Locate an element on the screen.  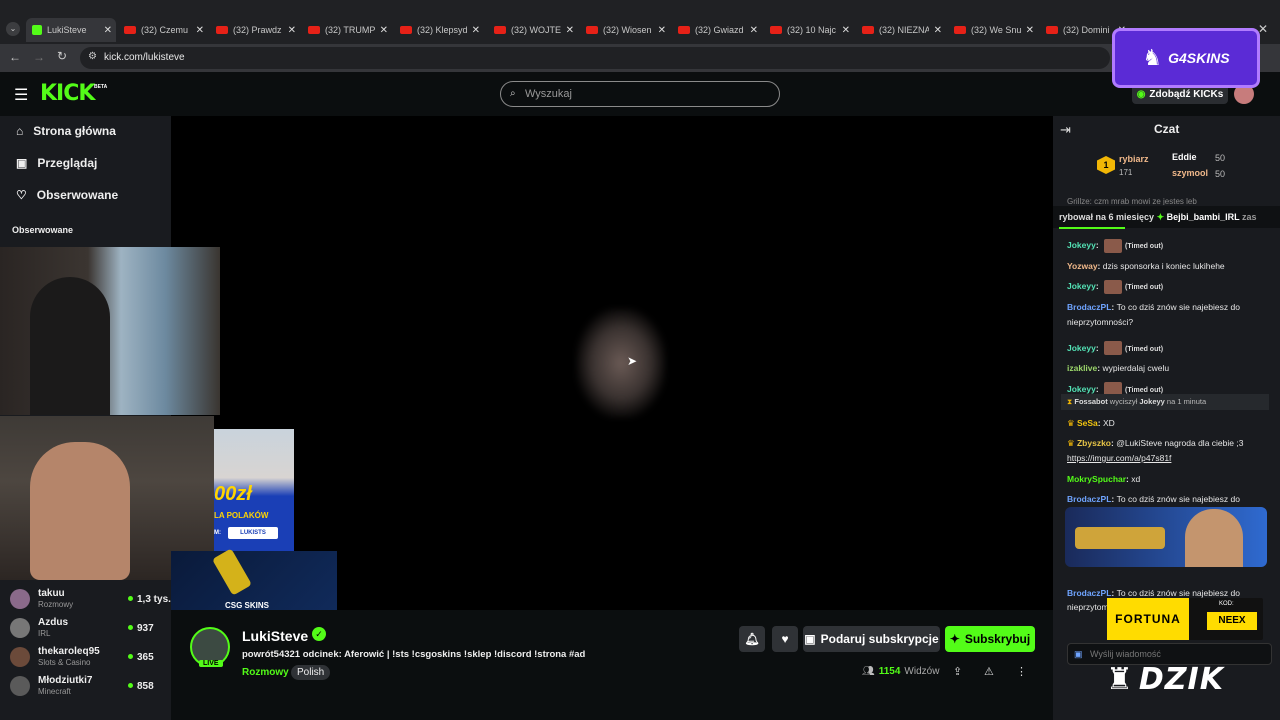
browser-tab: (32) Prawdz ✕ is located at coordinates (255, 30).